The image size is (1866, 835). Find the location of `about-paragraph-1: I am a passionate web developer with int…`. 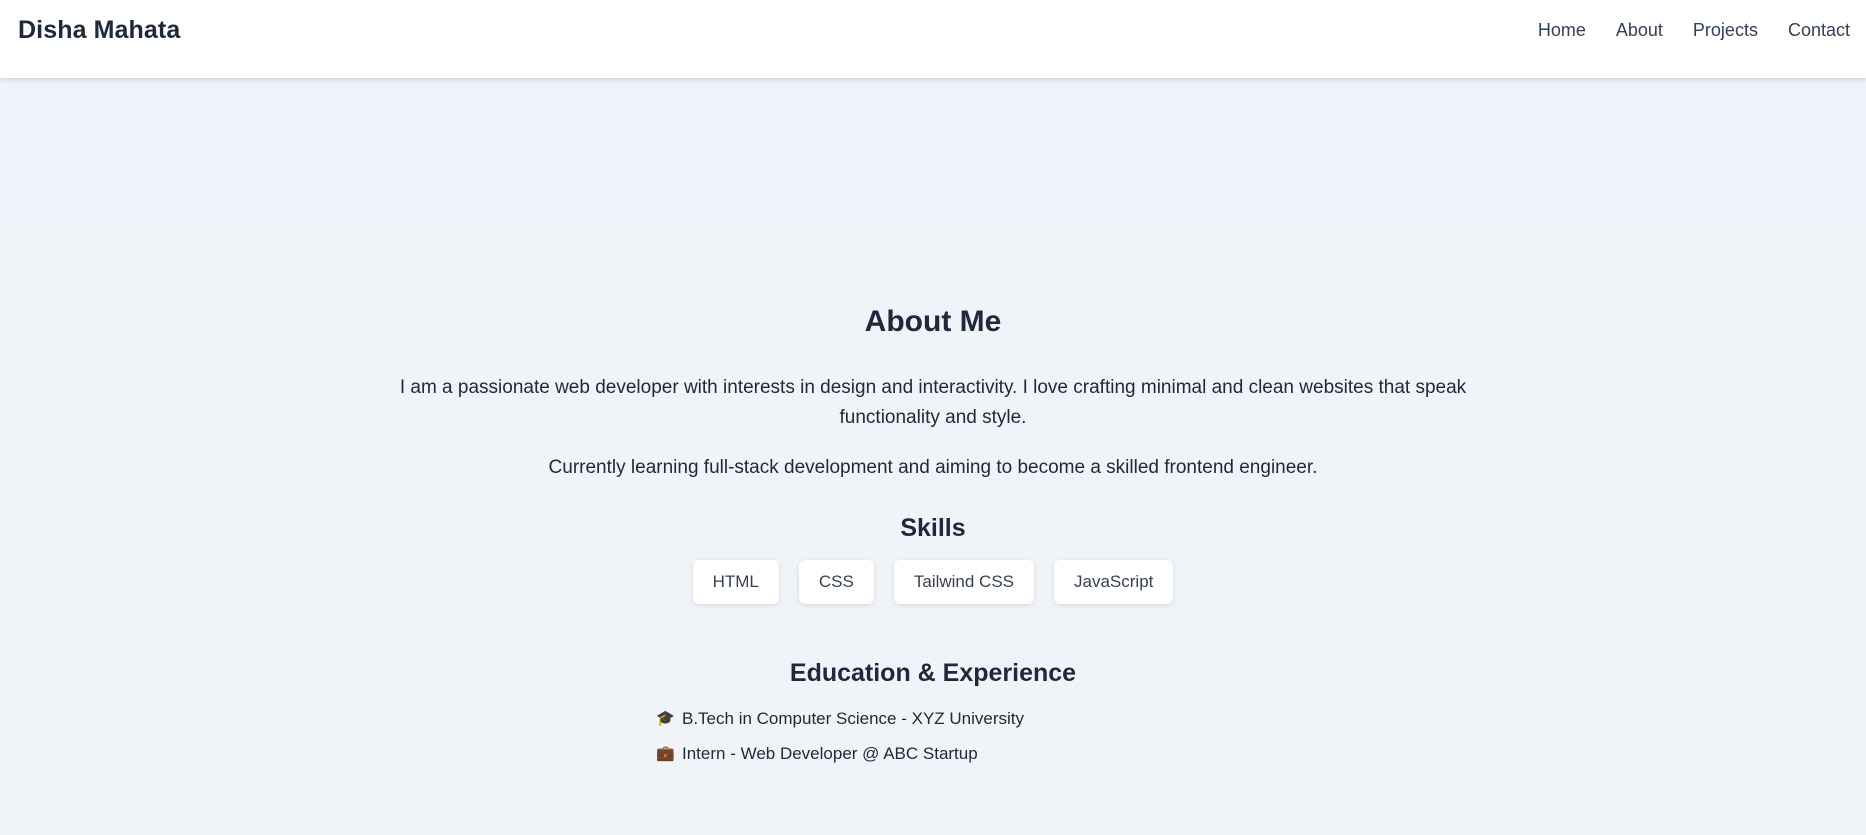

about-paragraph-1: I am a passionate web developer with int… is located at coordinates (933, 402).